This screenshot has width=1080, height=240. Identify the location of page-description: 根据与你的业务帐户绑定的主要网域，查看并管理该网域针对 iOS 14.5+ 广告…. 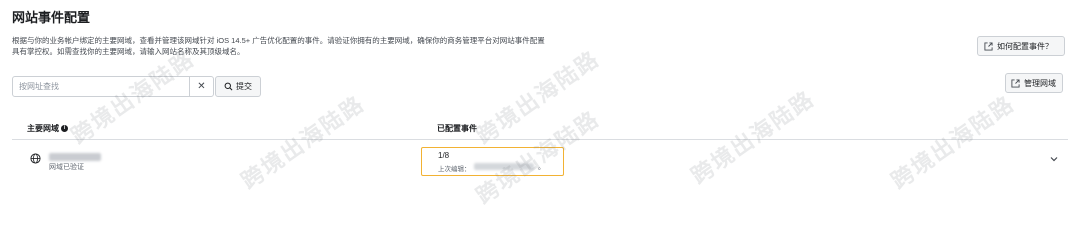
(312, 46).